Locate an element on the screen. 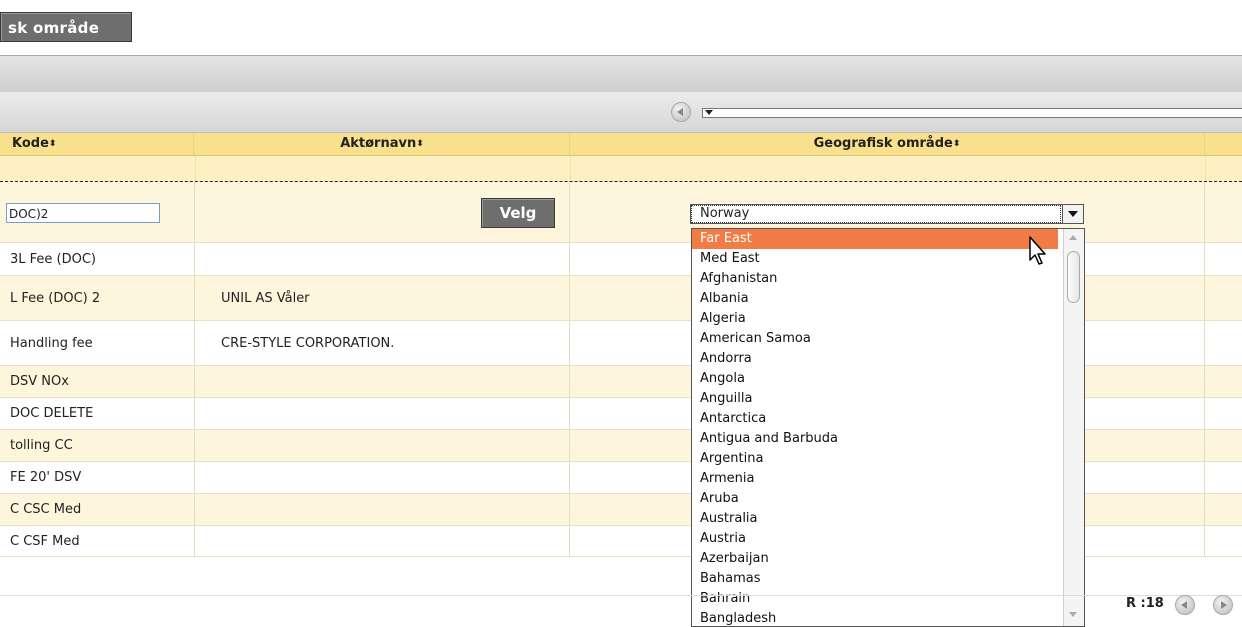 The width and height of the screenshot is (1242, 627). scroll-thumb is located at coordinates (1073, 277).